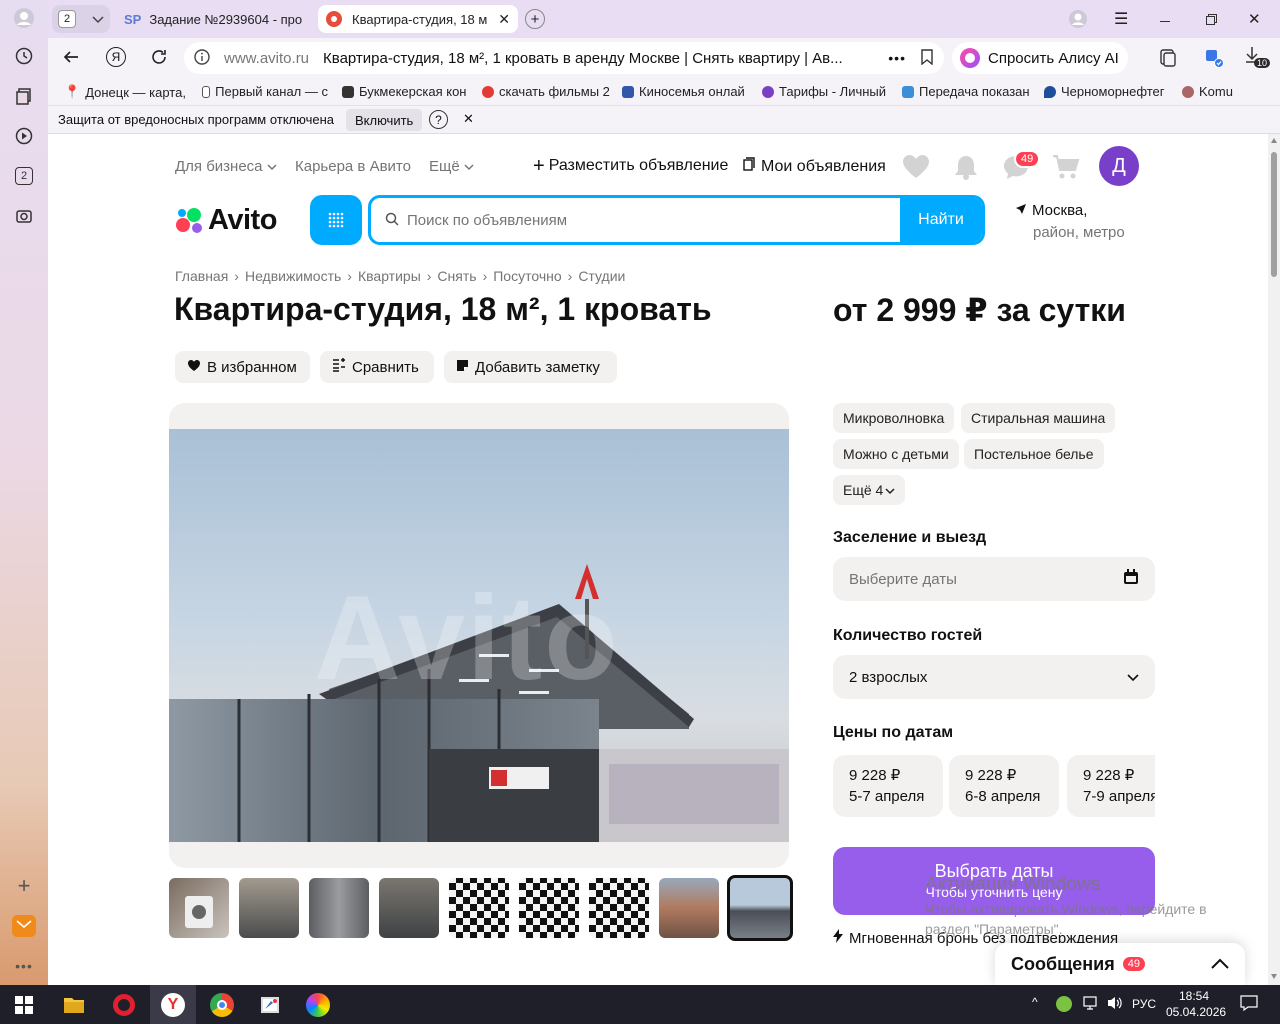 The width and height of the screenshot is (1280, 1024). What do you see at coordinates (504, 19) in the screenshot?
I see `close-tab-icon: ✕` at bounding box center [504, 19].